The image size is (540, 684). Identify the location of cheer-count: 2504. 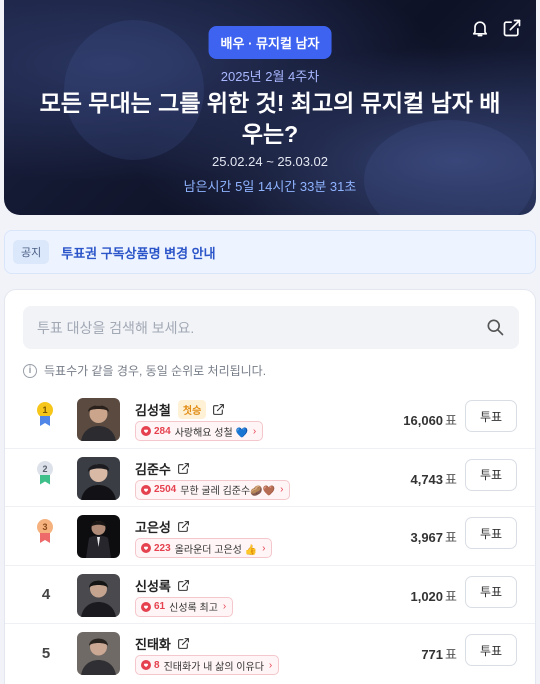
(165, 489).